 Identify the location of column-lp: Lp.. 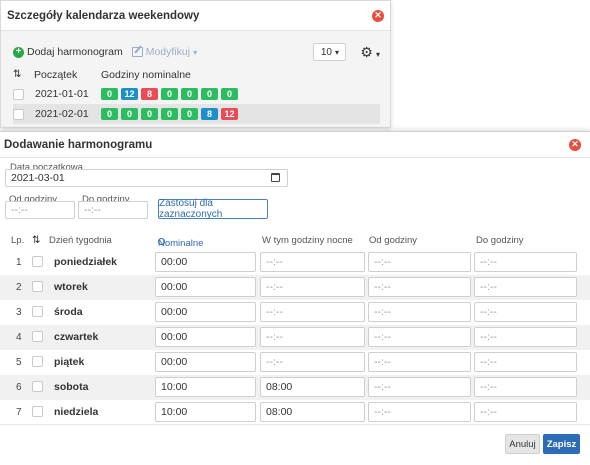
(18, 240).